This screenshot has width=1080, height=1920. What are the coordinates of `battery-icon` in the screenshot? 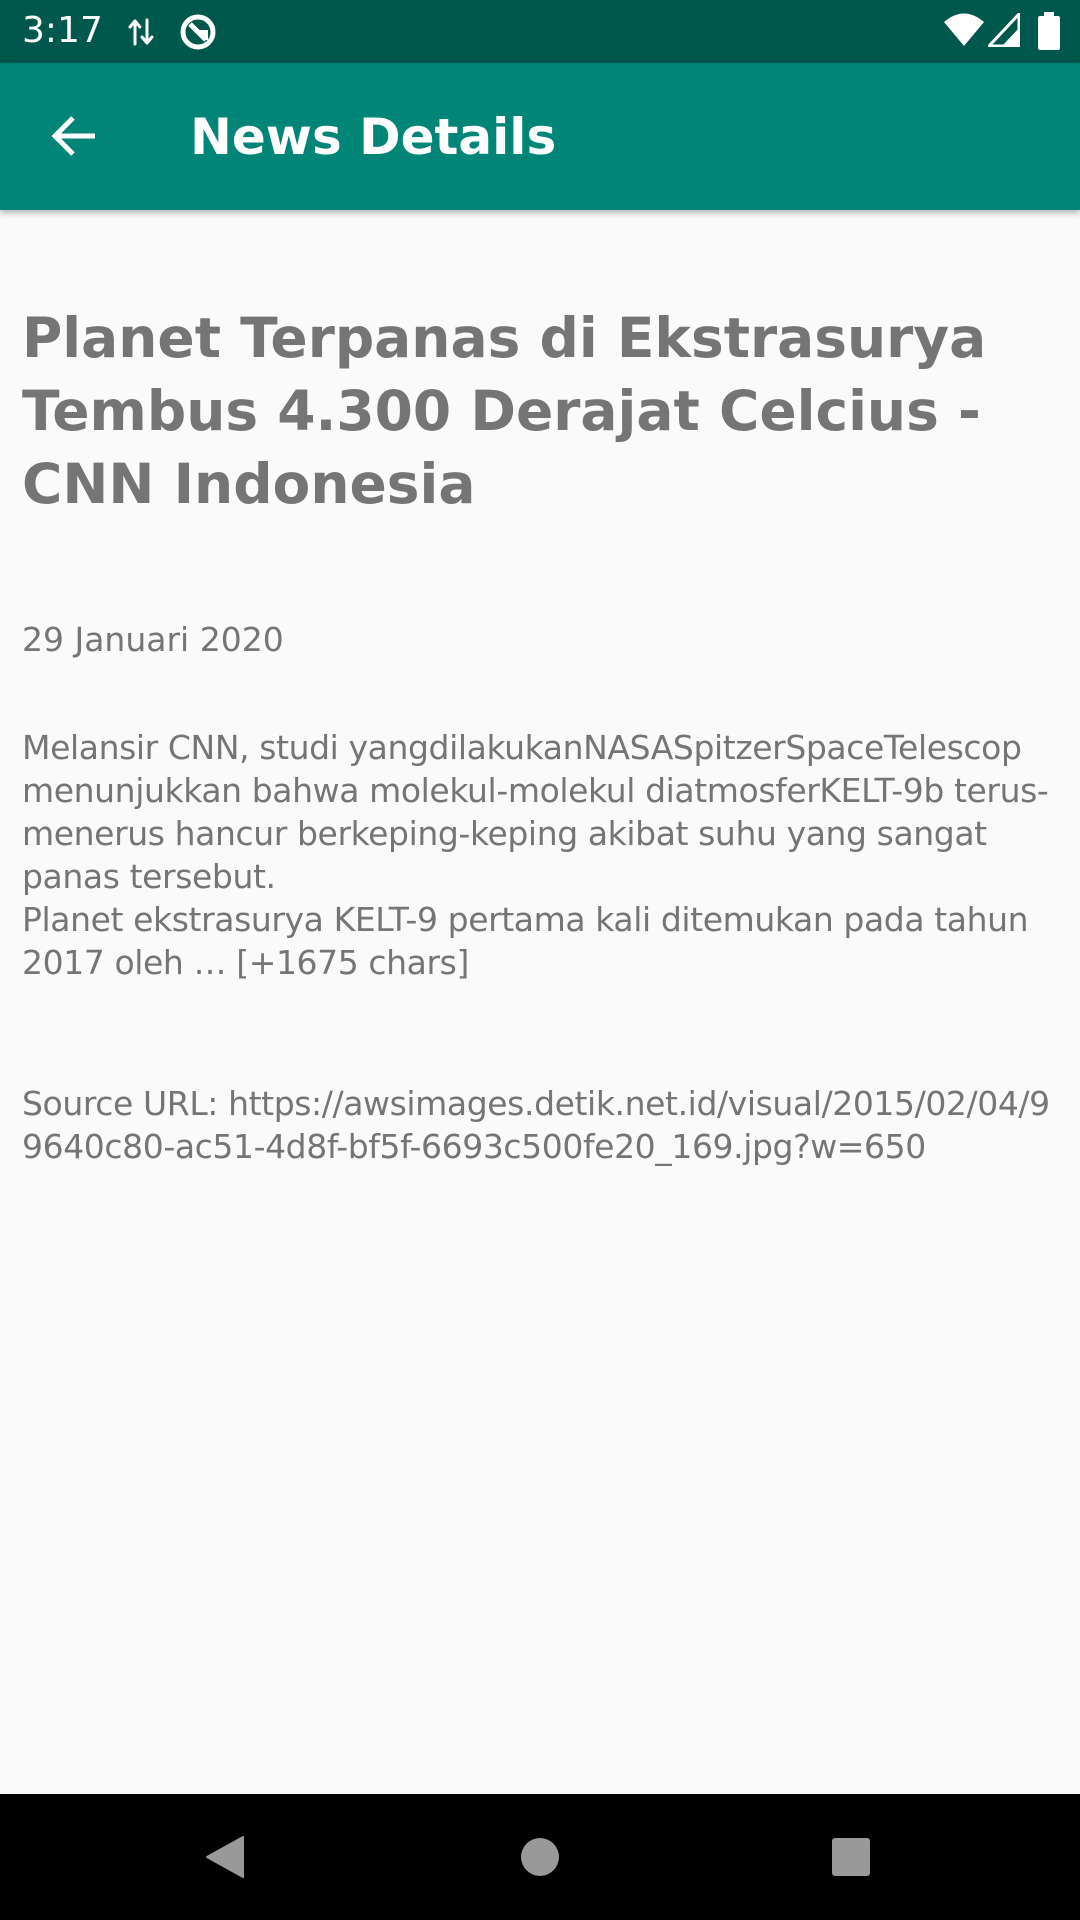 It's located at (1049, 31).